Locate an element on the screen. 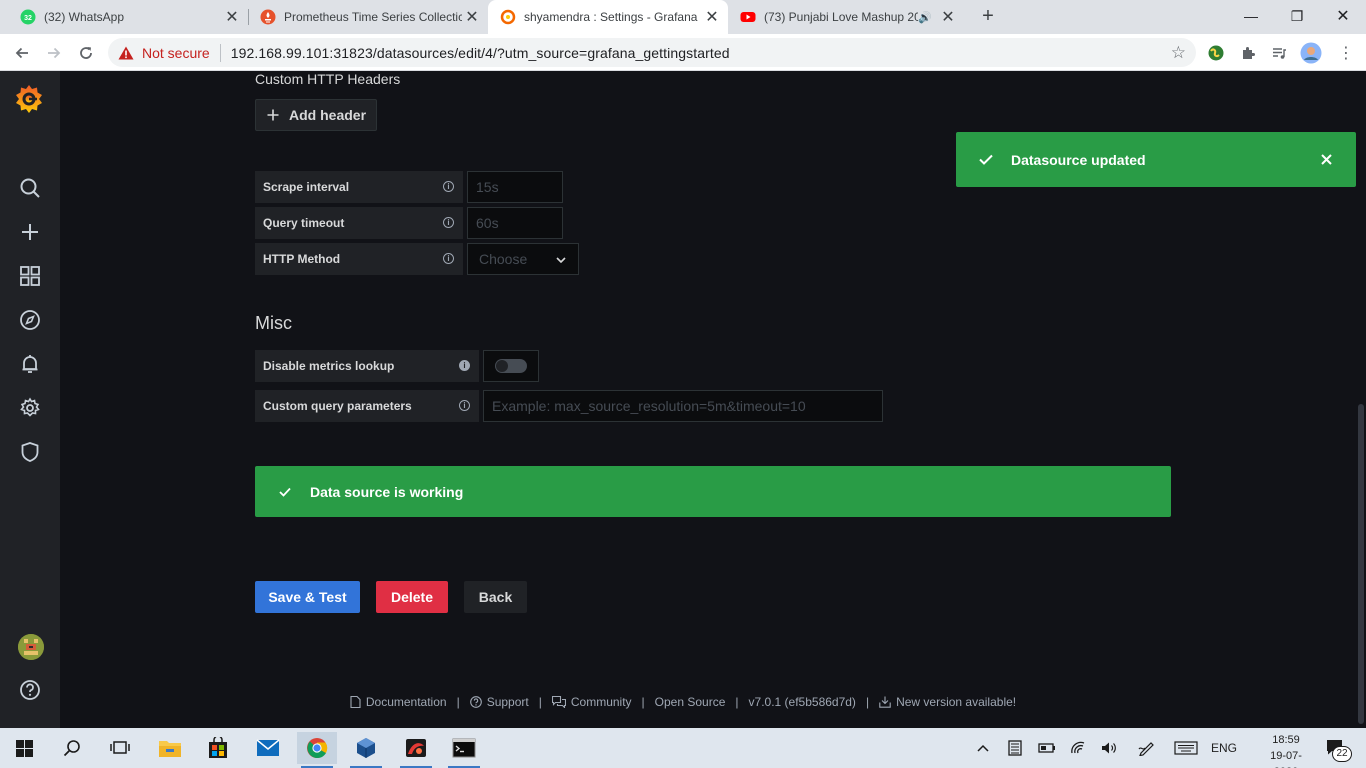  http-method-label: HTTP Method i is located at coordinates (359, 259).